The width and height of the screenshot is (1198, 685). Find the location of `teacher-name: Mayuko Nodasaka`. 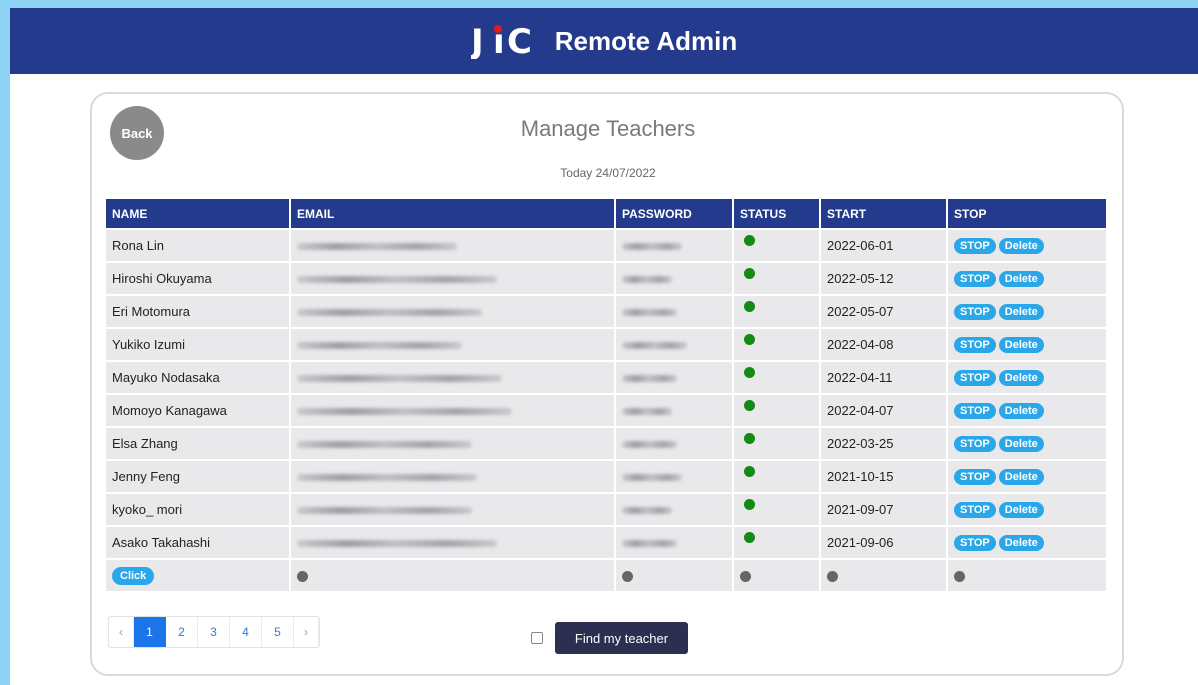

teacher-name: Mayuko Nodasaka is located at coordinates (197, 377).